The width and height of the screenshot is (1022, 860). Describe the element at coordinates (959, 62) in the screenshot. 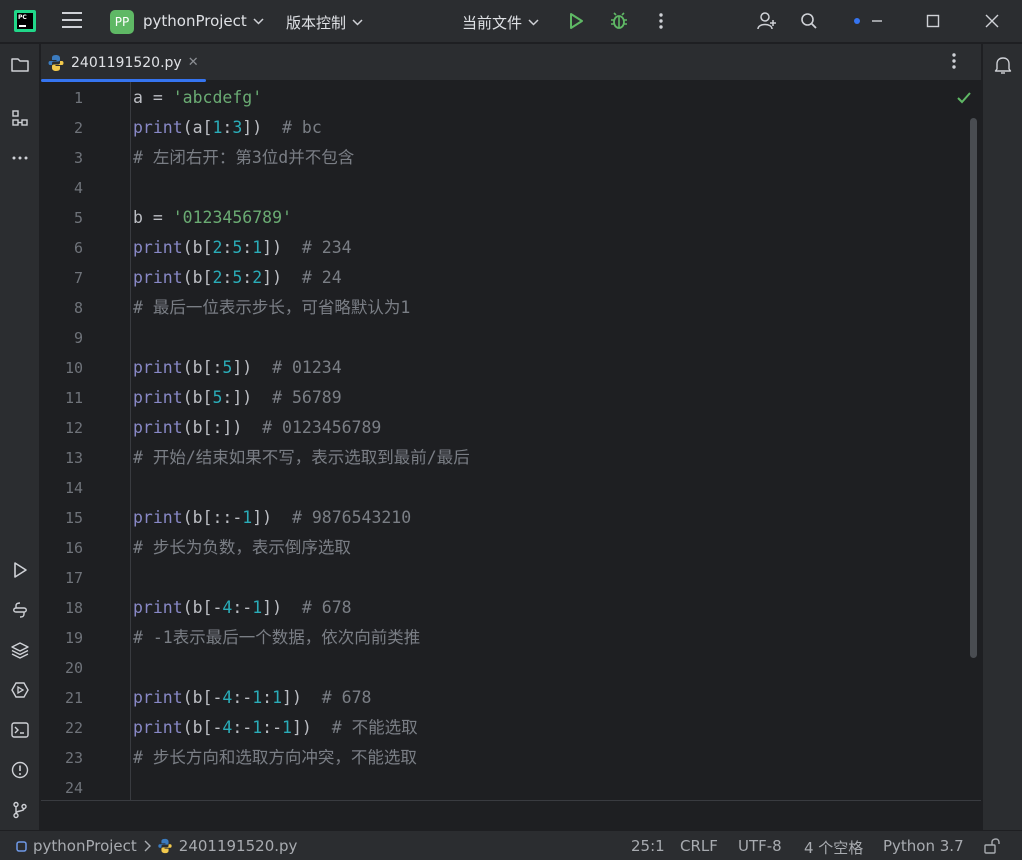

I see `tab-options-icon` at that location.